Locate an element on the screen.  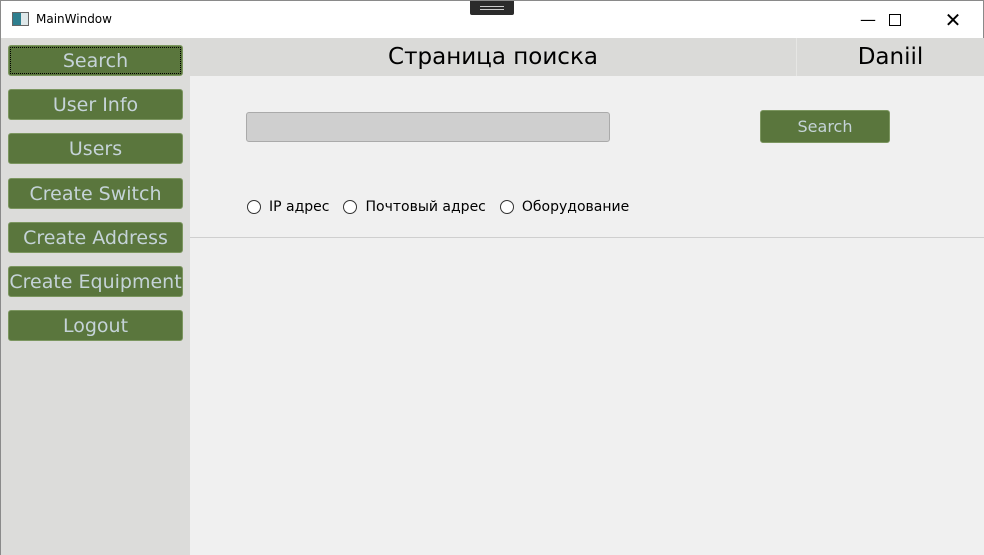
drag-grip-icon is located at coordinates (492, 8).